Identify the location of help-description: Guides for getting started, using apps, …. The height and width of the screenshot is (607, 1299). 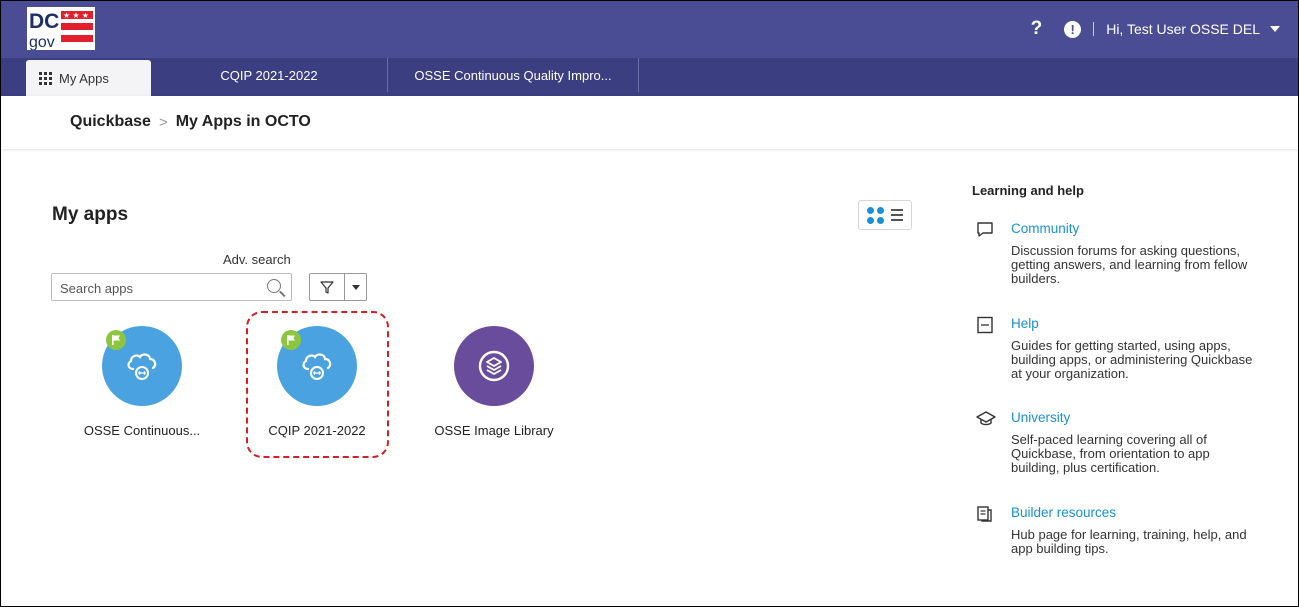
(1132, 359).